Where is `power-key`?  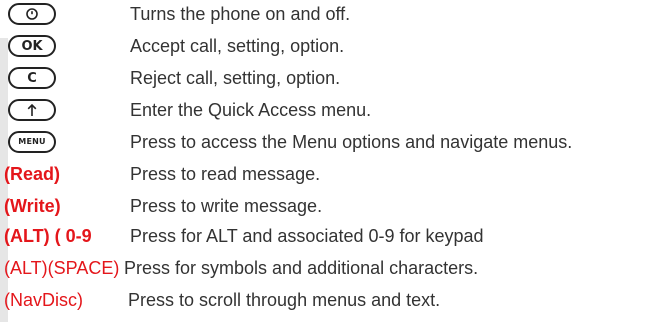 power-key is located at coordinates (32, 14).